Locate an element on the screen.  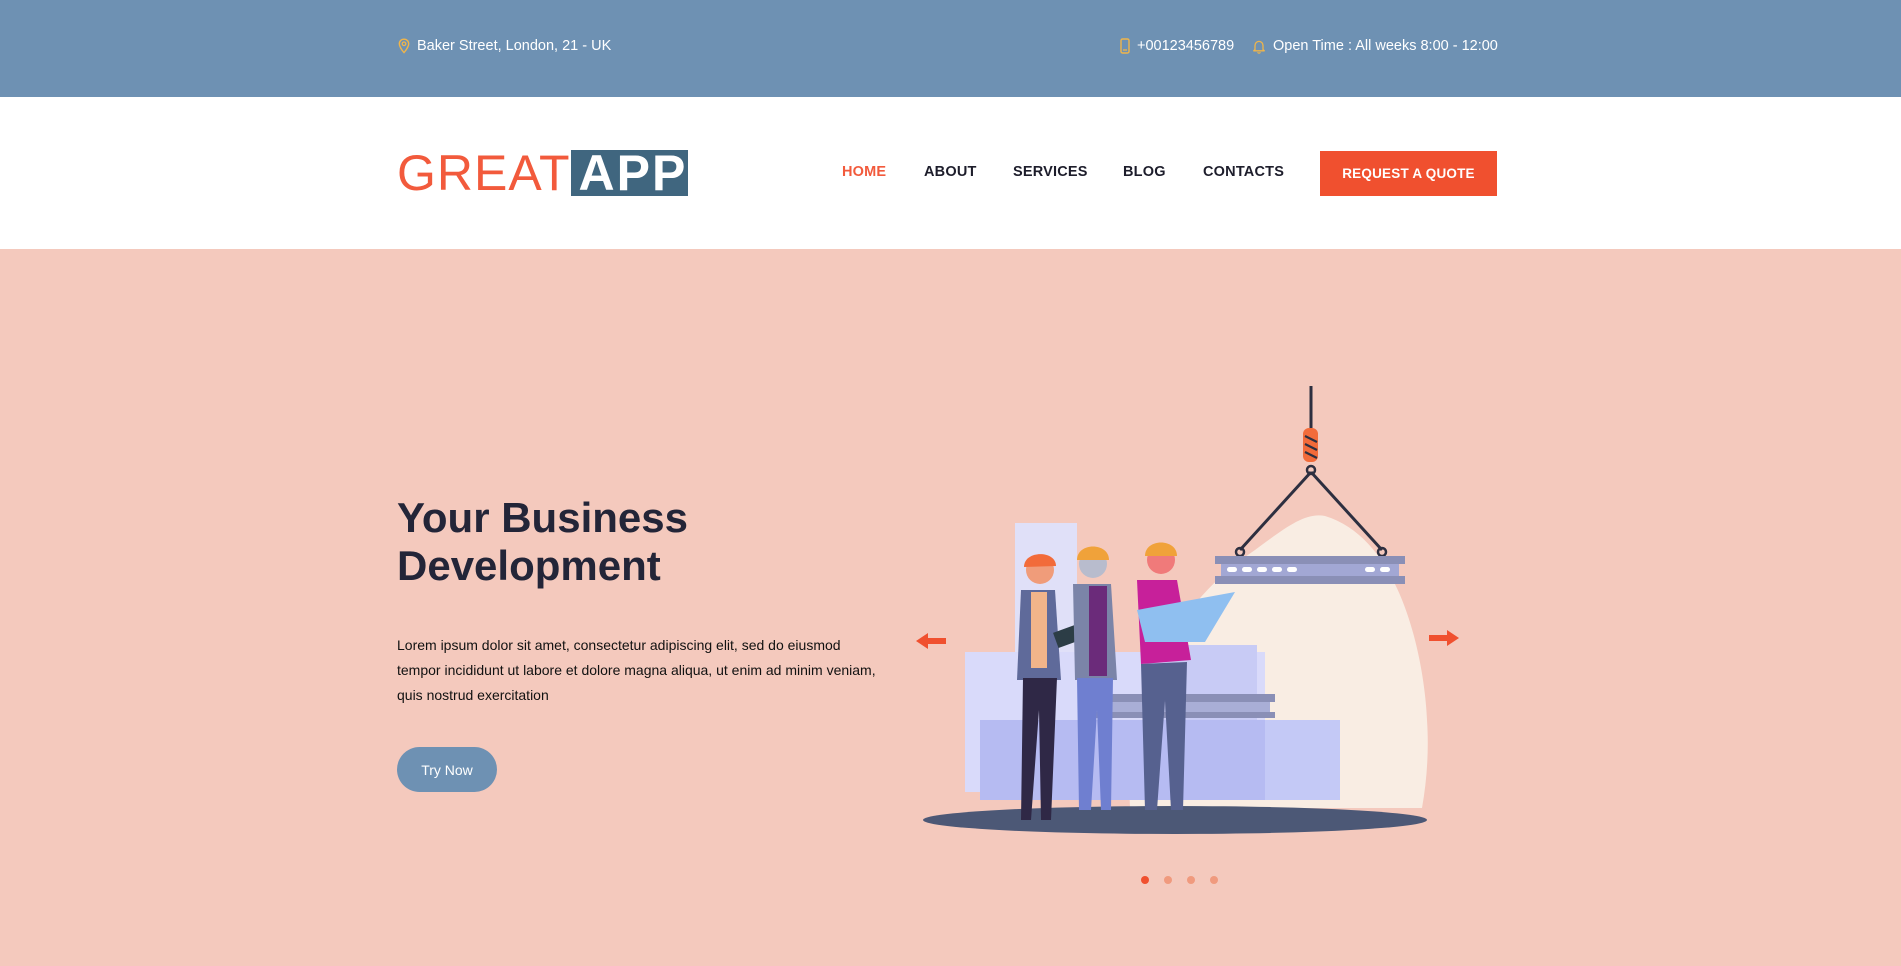
site-logo: GREAT APP is located at coordinates (543, 173).